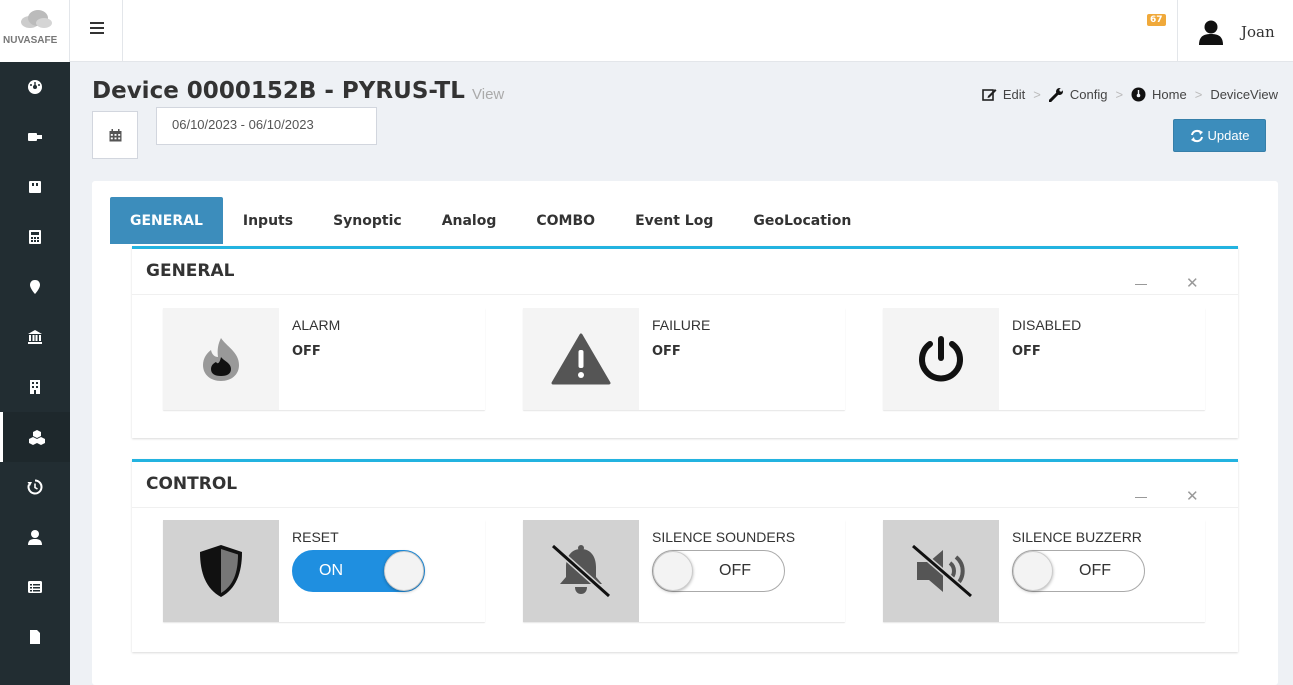  I want to click on calendar-button, so click(115, 135).